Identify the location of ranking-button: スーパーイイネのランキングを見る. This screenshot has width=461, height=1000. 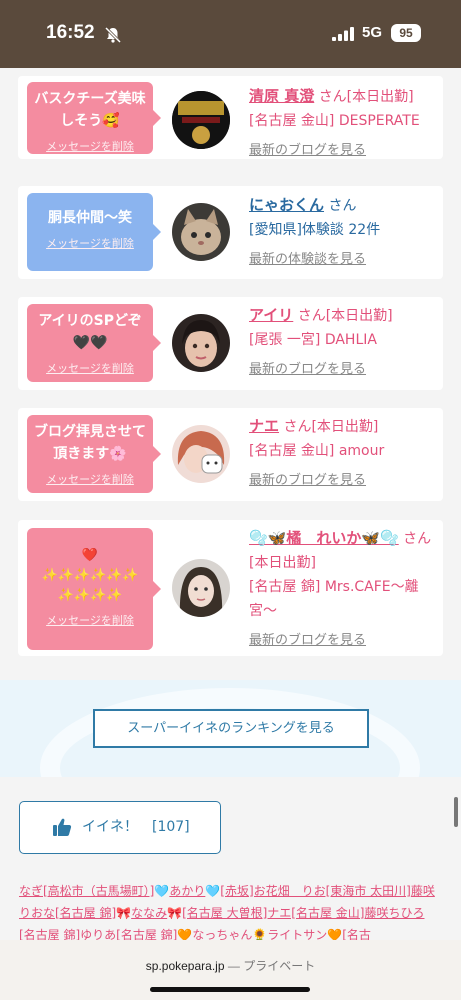
(231, 728).